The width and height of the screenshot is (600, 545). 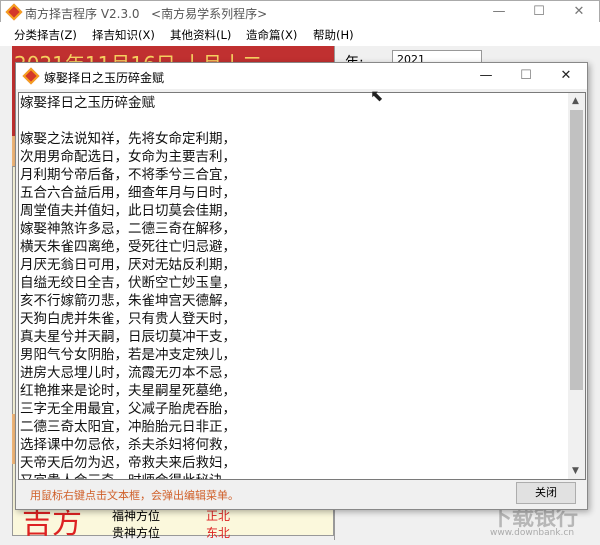 What do you see at coordinates (486, 76) in the screenshot?
I see `dialog-minimize-button: —` at bounding box center [486, 76].